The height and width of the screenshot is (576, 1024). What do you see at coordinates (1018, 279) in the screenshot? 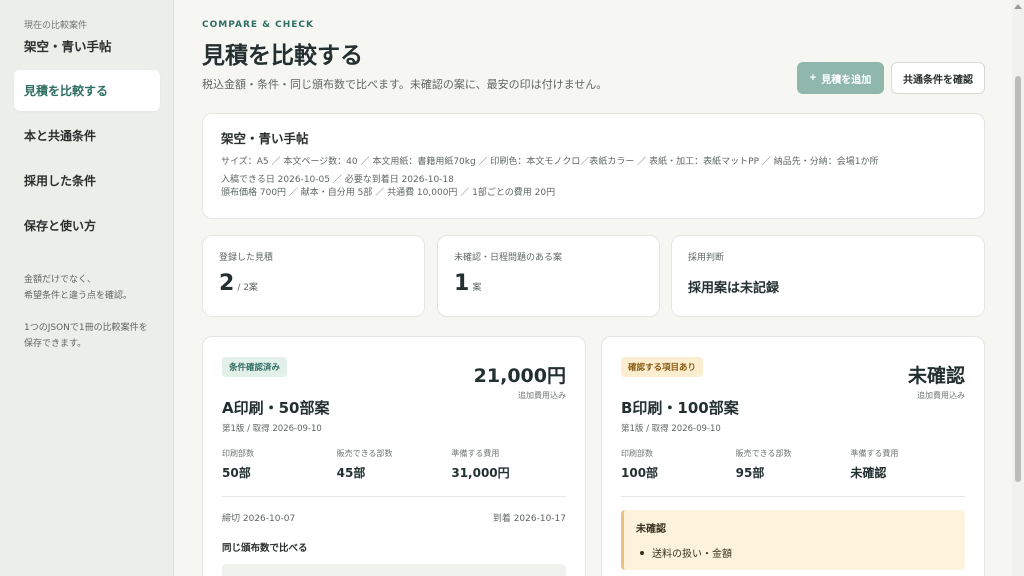
I see `scrollbar-thumb` at bounding box center [1018, 279].